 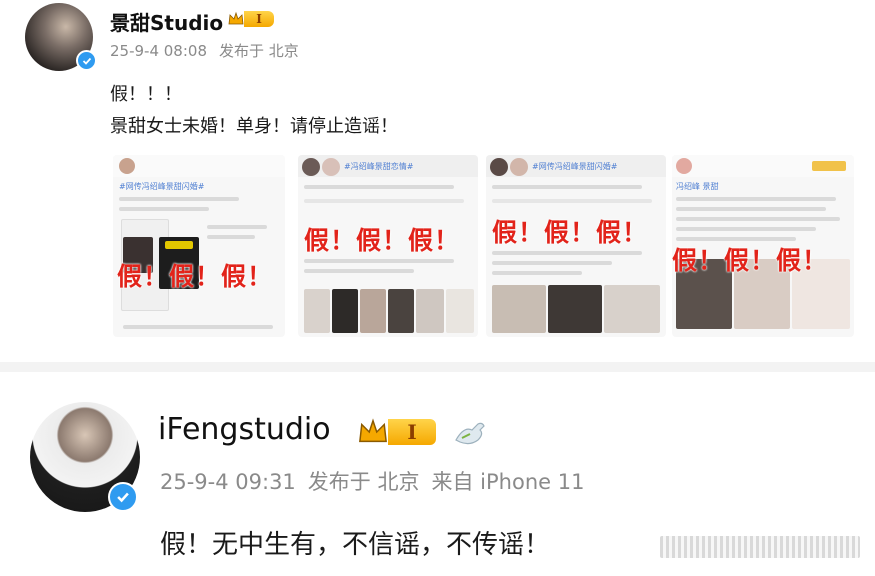 What do you see at coordinates (228, 482) in the screenshot?
I see `post-time: 25-9-4 09:31` at bounding box center [228, 482].